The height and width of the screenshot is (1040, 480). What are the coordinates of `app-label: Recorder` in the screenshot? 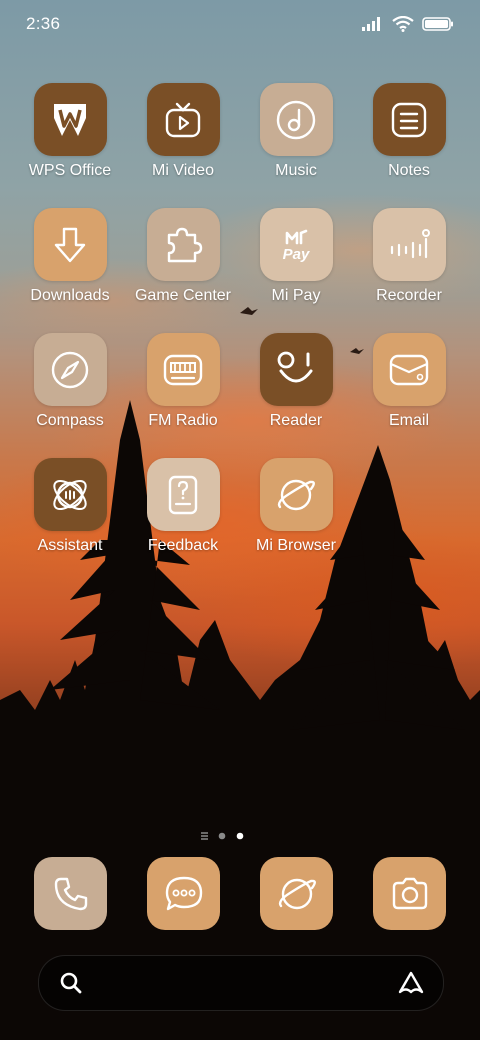 It's located at (409, 295).